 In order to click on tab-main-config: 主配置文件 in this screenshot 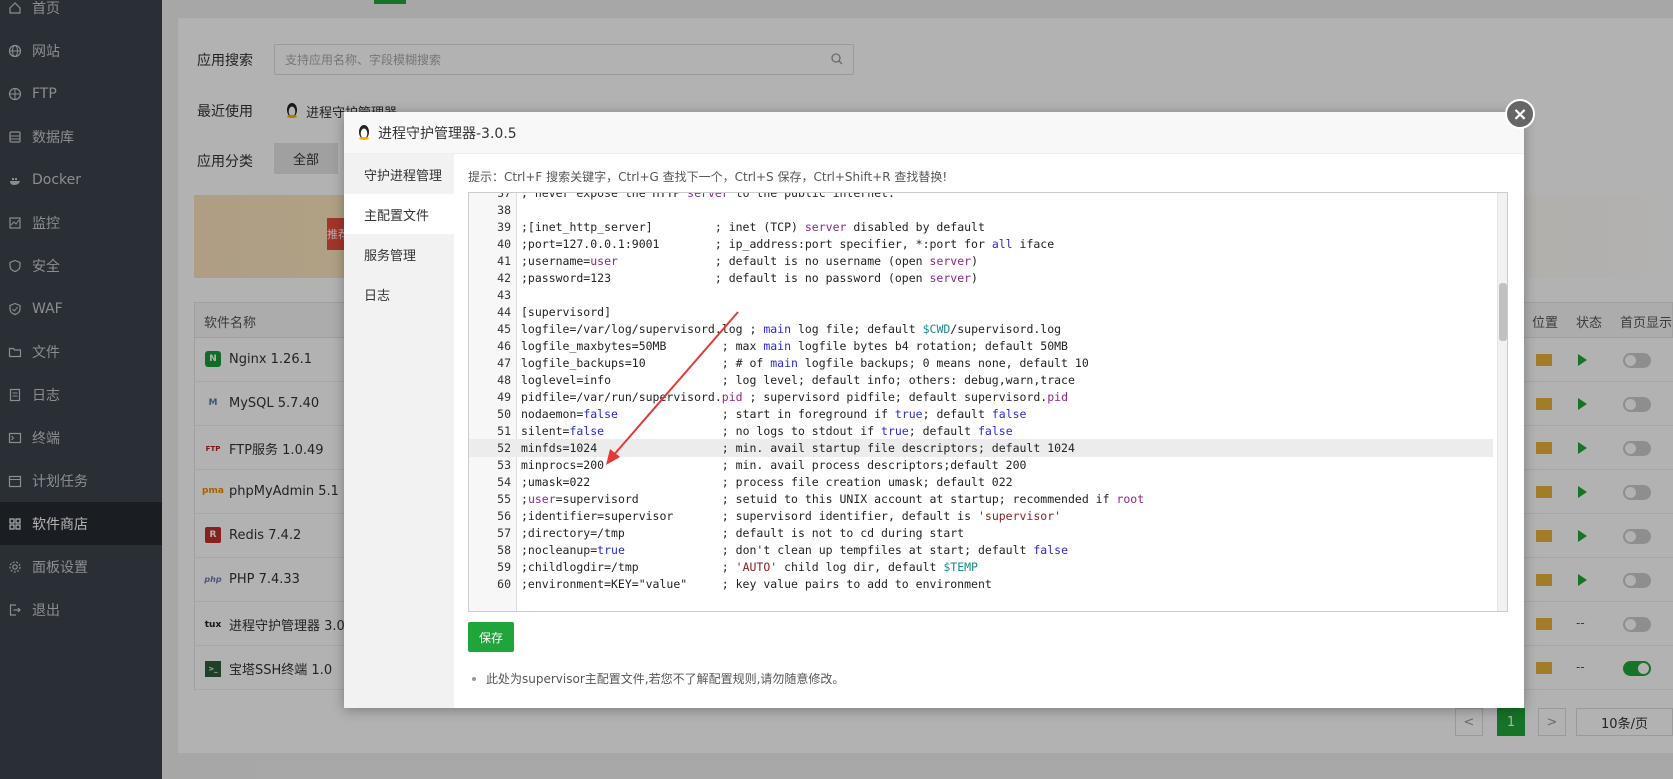, I will do `click(399, 214)`.